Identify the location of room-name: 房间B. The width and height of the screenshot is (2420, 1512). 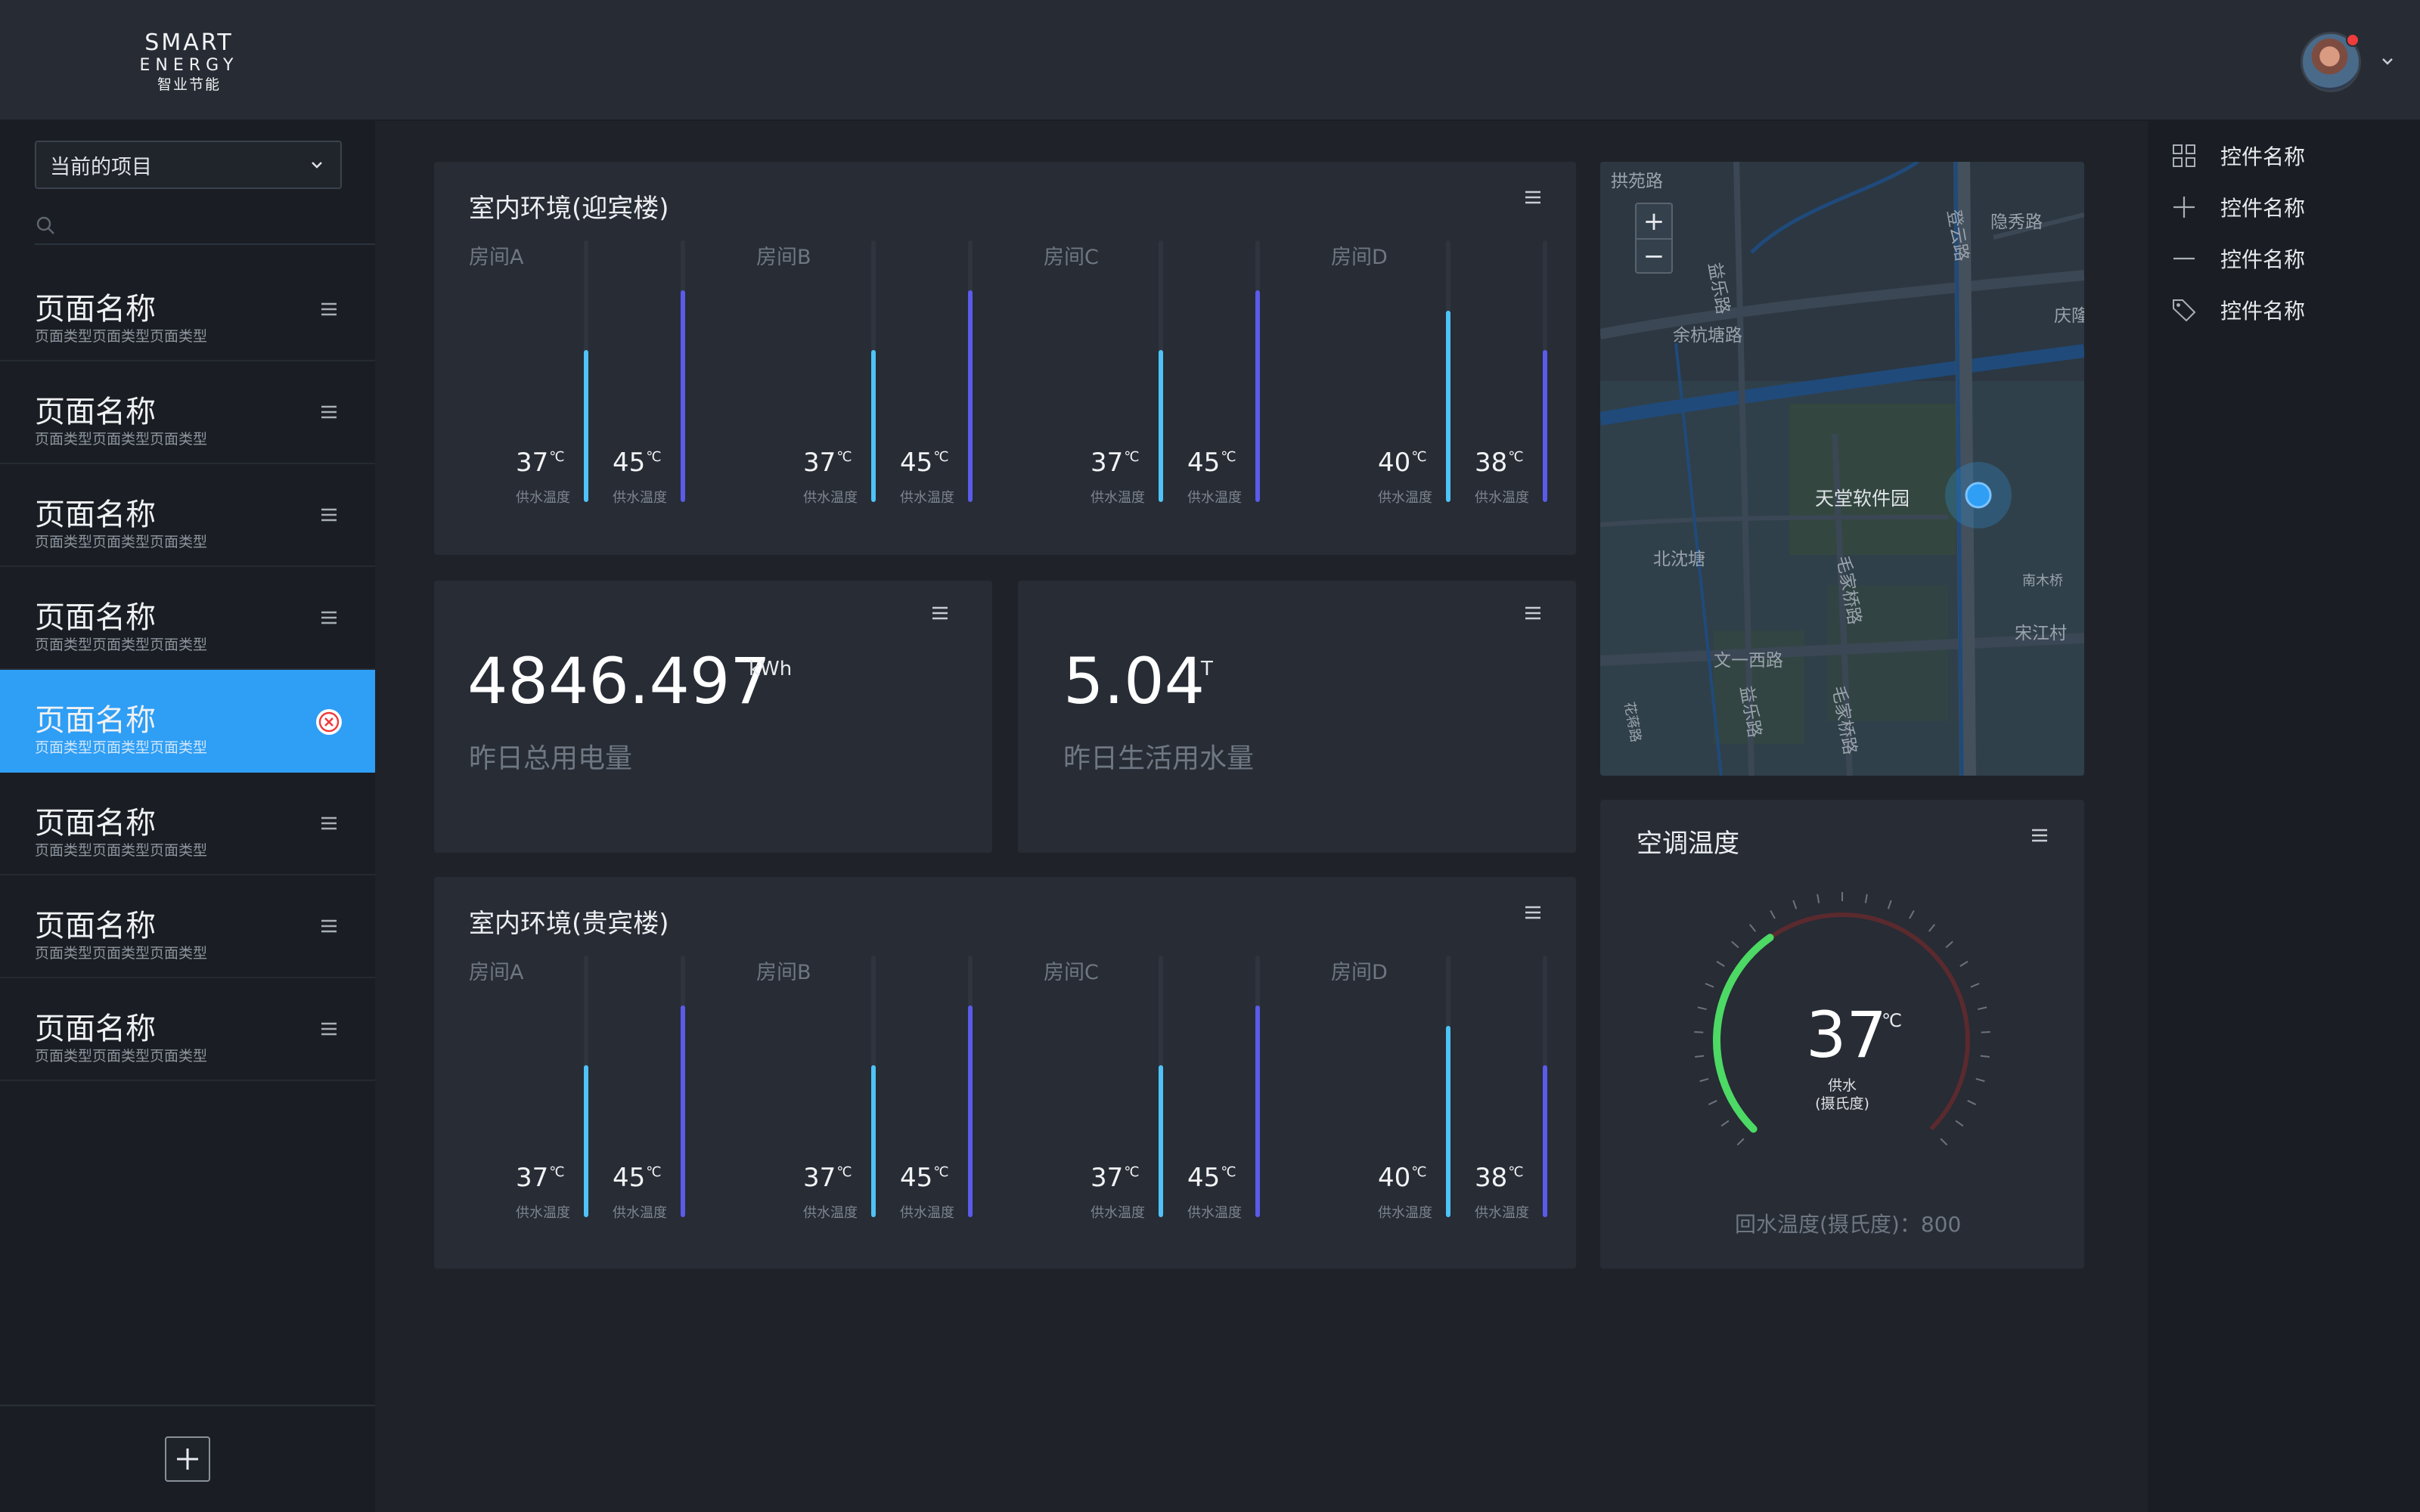
(783, 257).